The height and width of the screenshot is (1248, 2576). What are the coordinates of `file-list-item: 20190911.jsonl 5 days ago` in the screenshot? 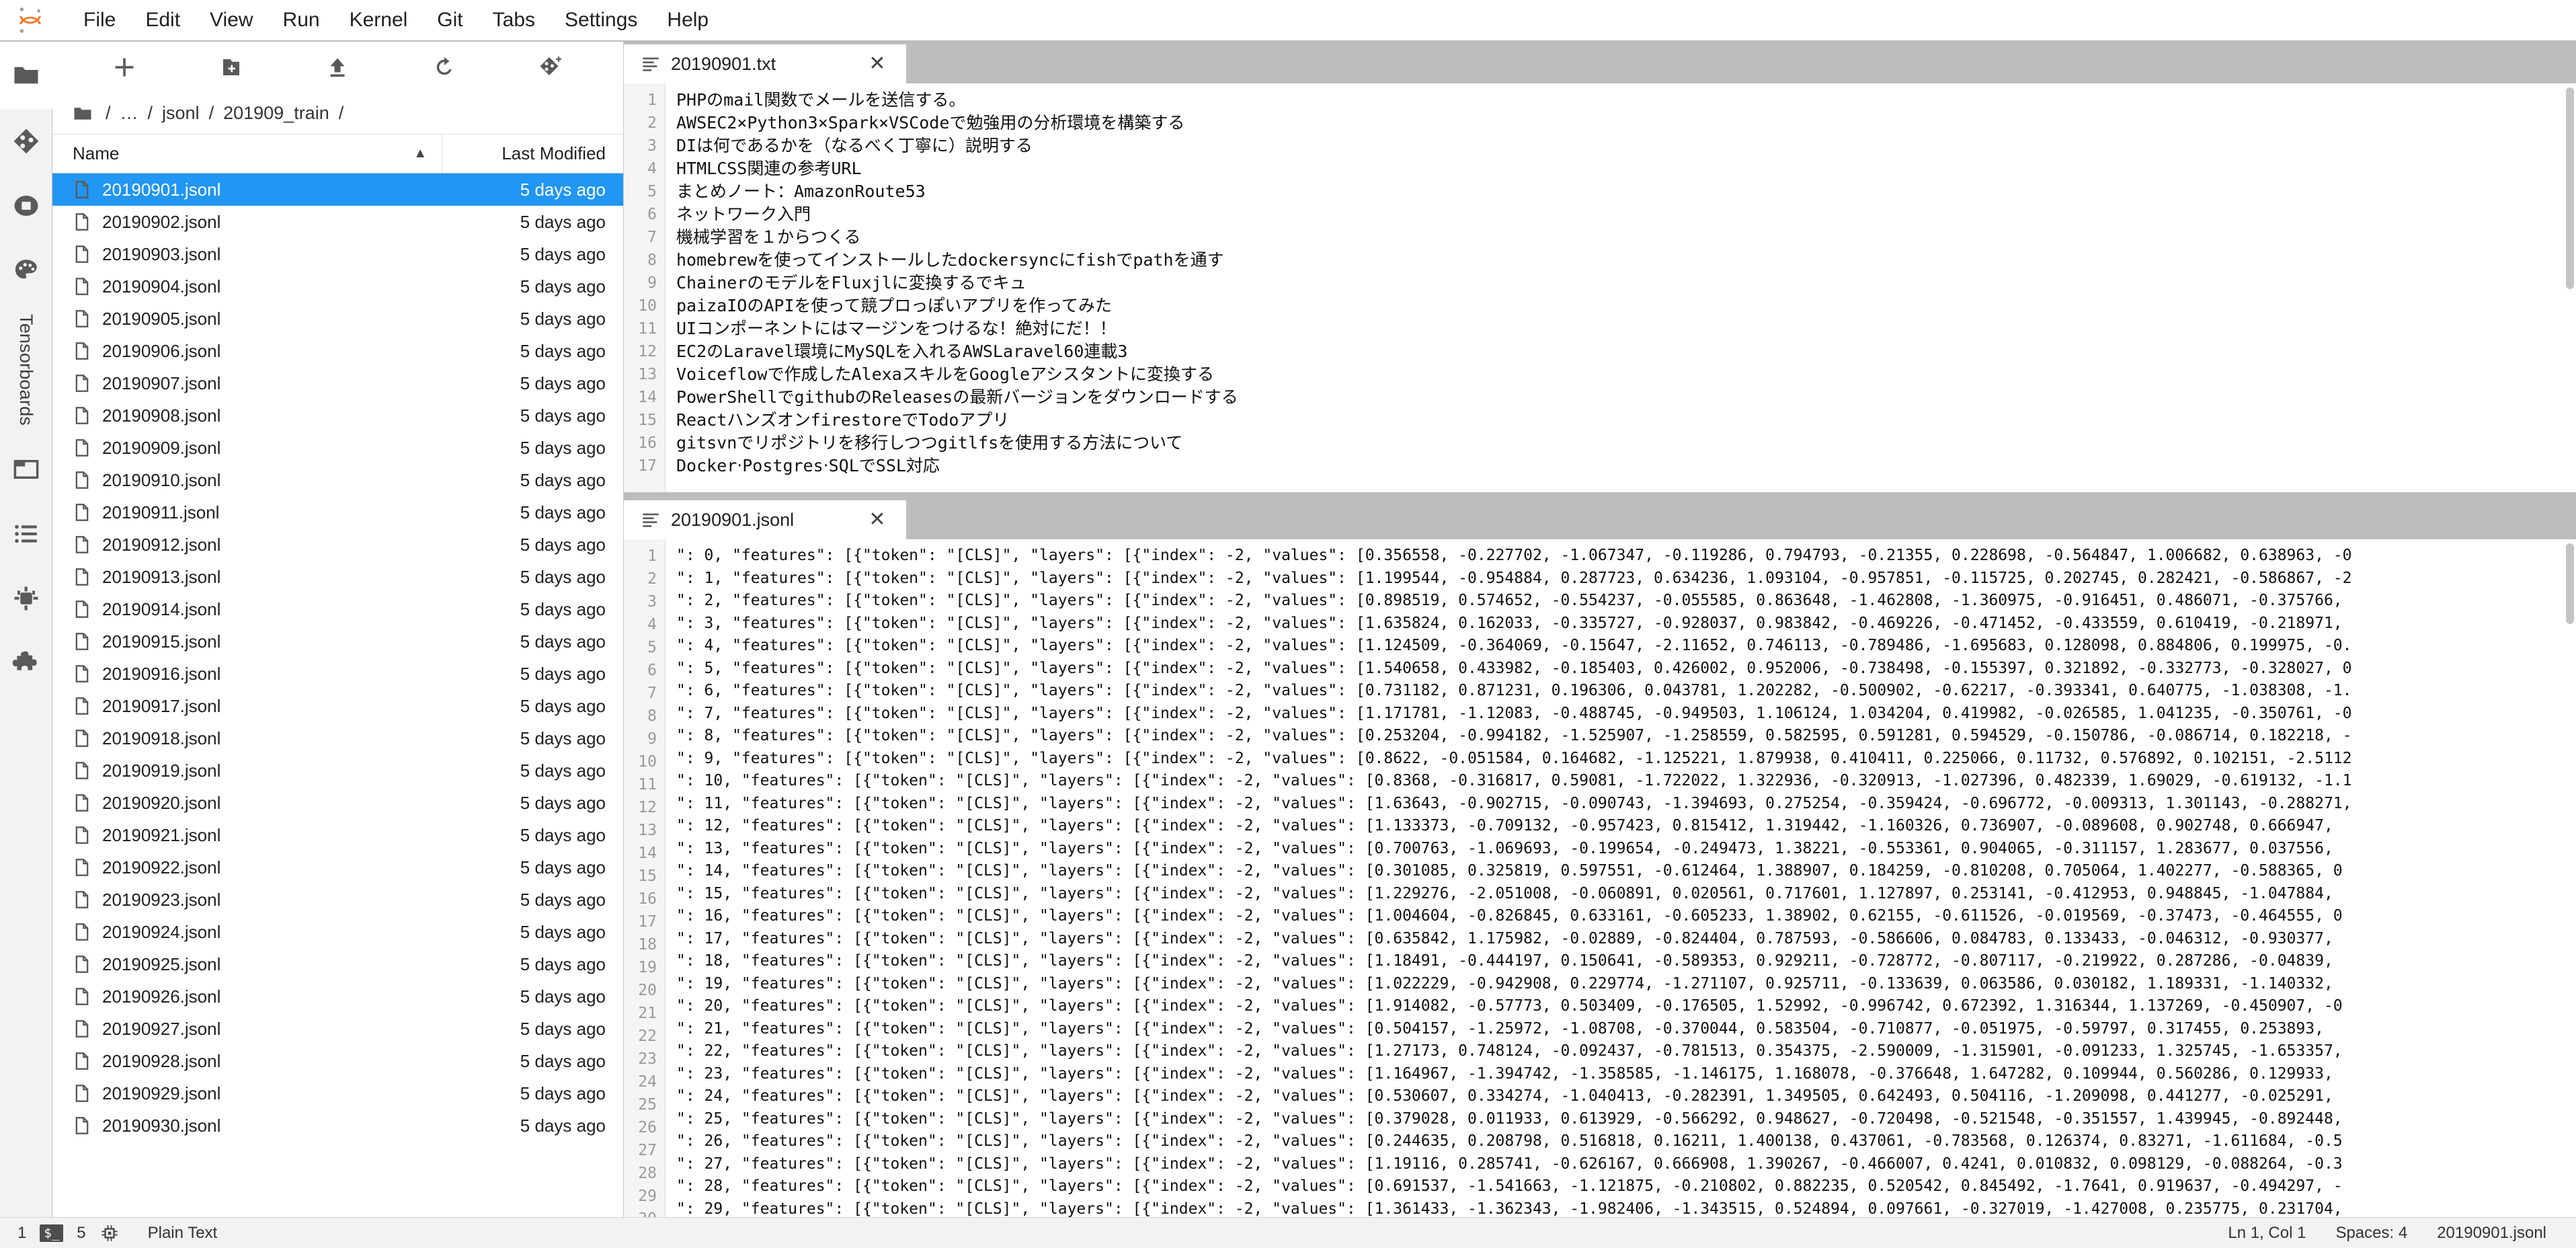 It's located at (337, 512).